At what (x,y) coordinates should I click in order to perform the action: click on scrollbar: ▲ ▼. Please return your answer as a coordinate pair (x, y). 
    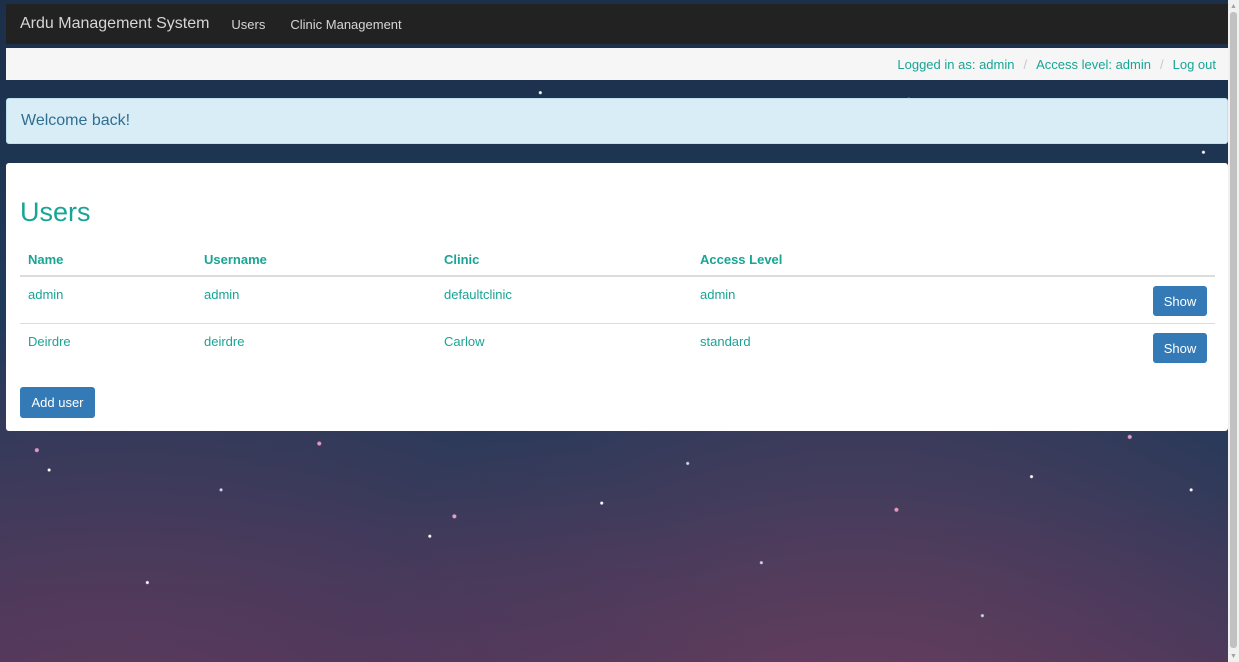
    Looking at the image, I should click on (1233, 331).